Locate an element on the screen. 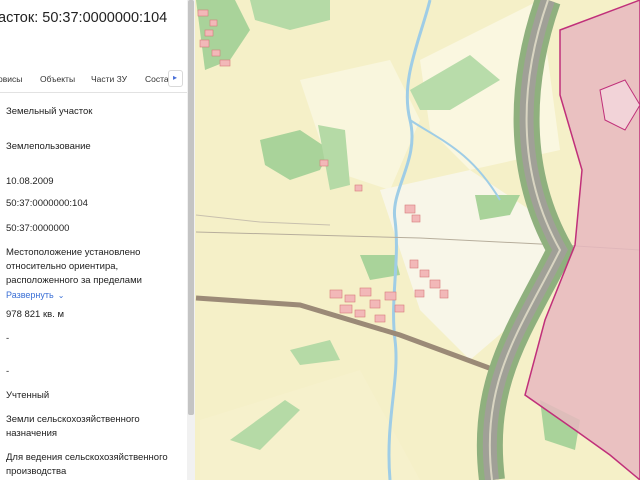 This screenshot has height=480, width=640. chevron-down-icon: ⌄ is located at coordinates (61, 295).